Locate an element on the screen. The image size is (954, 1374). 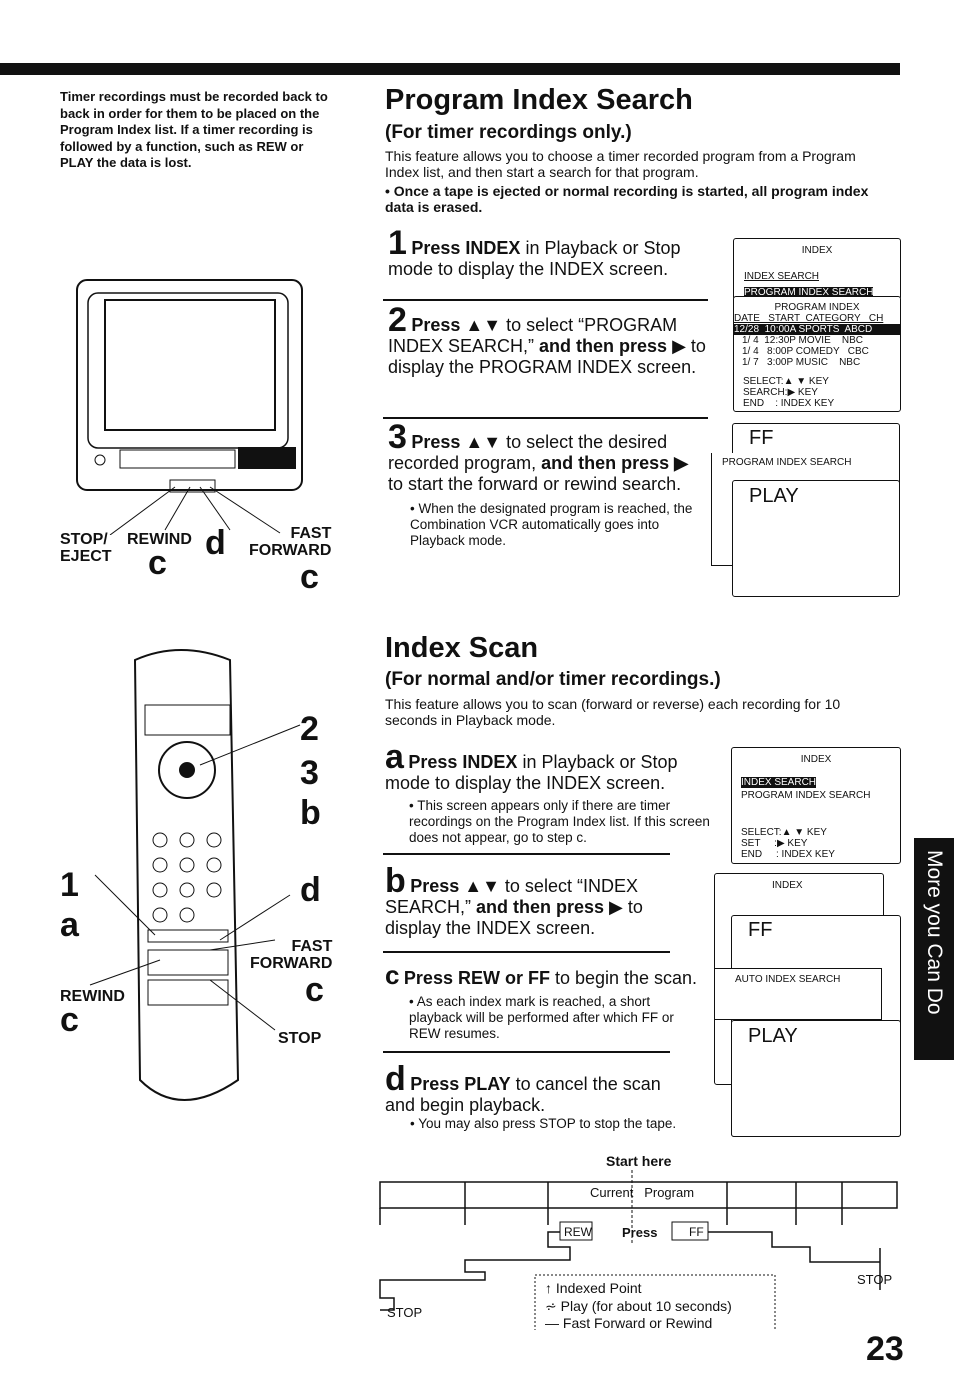
tv-vcr-illustration is located at coordinates (189, 407).